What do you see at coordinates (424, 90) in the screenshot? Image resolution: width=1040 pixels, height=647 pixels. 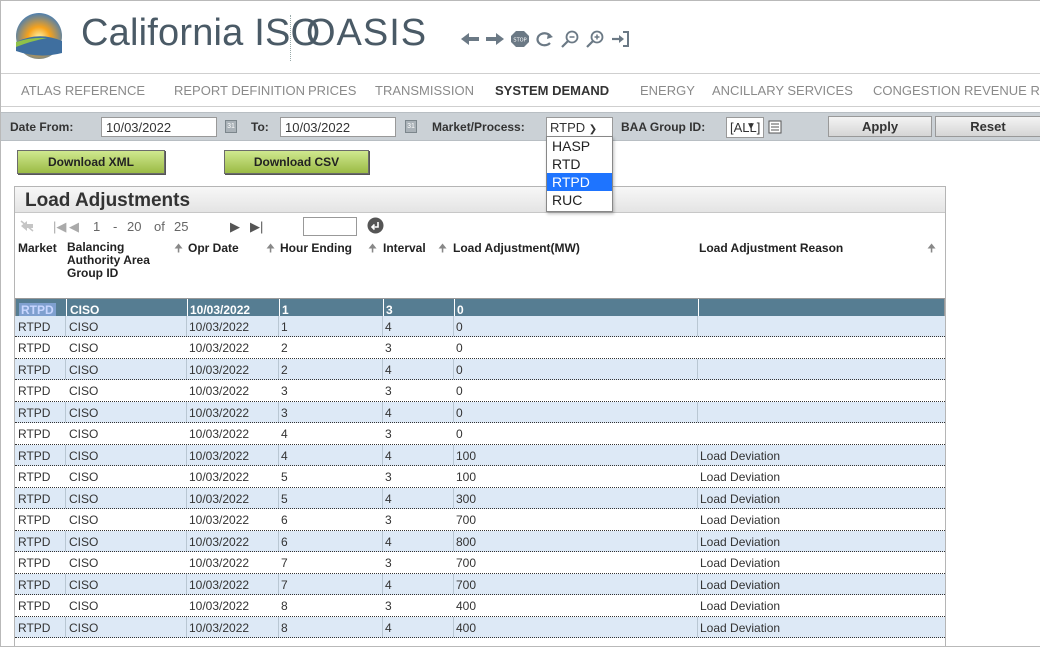 I see `nav-item-transmission: TRANSMISSION` at bounding box center [424, 90].